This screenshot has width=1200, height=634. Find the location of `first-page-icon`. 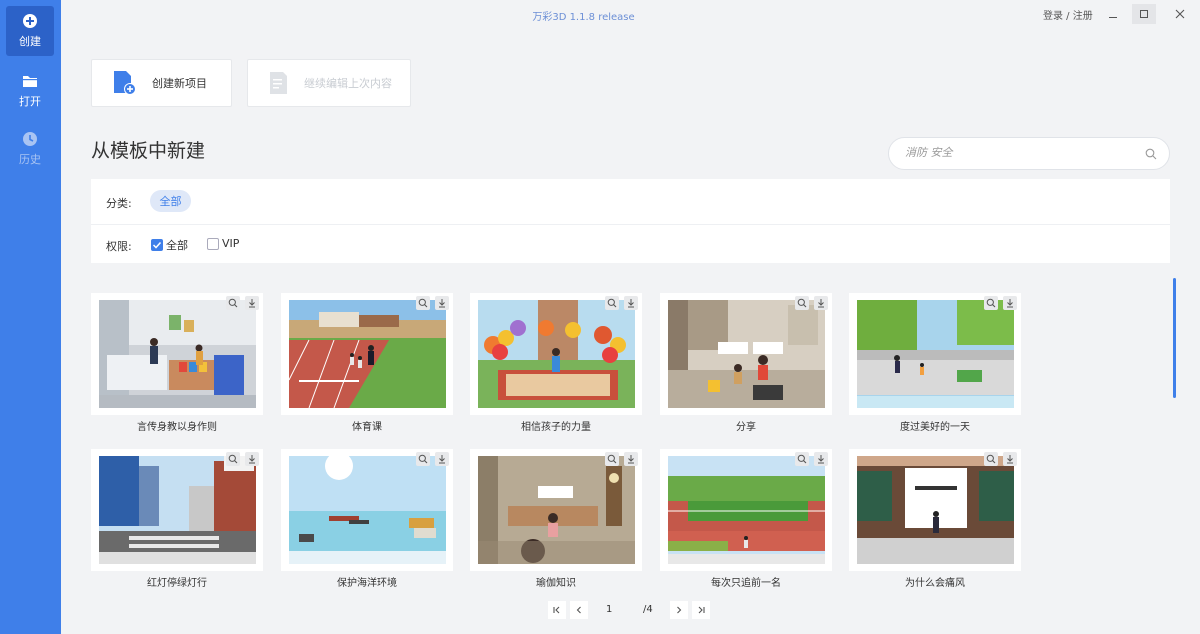

first-page-icon is located at coordinates (556, 610).